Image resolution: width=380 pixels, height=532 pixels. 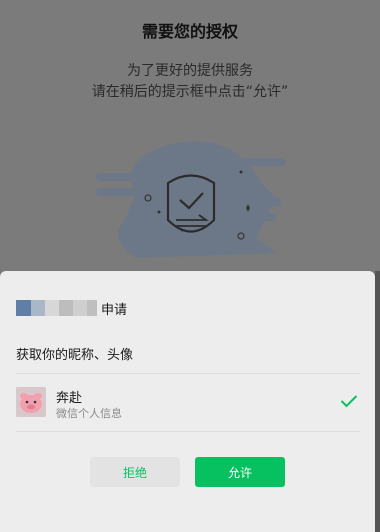 I want to click on intro-line-2: 请在稍后的提示框中点击“允许”, so click(x=190, y=92).